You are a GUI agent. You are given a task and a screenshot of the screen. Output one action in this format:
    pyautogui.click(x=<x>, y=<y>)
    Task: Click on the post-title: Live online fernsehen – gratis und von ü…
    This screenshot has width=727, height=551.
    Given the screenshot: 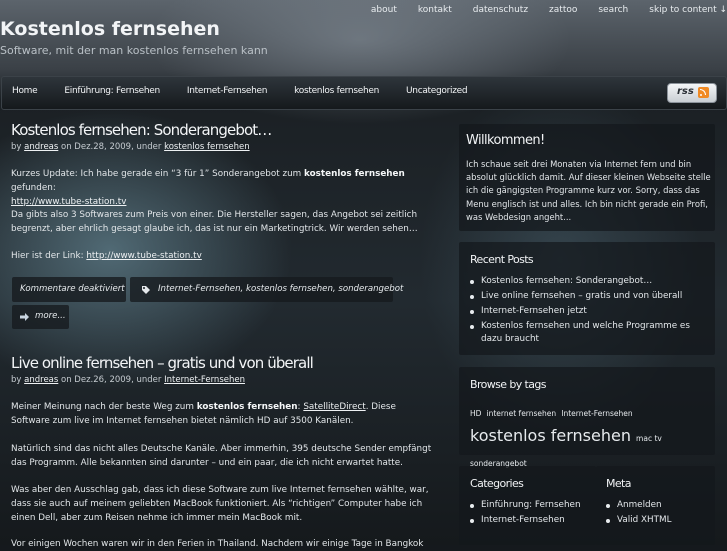 What is the action you would take?
    pyautogui.click(x=162, y=363)
    